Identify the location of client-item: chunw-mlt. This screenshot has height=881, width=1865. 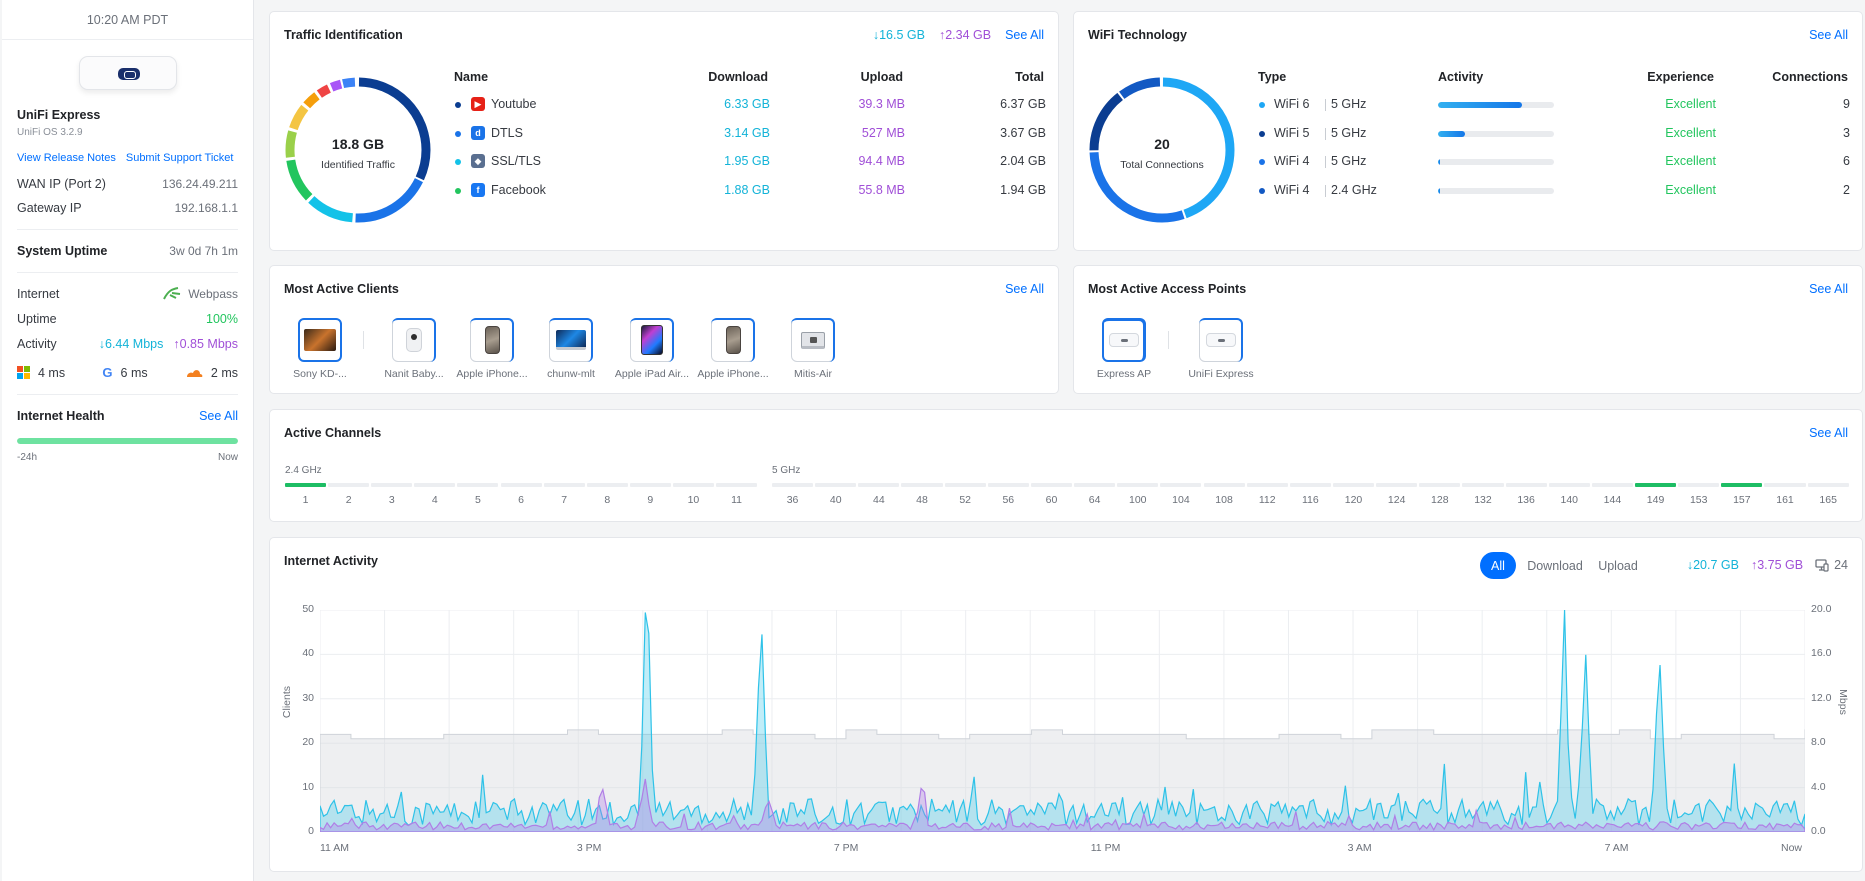
(571, 349).